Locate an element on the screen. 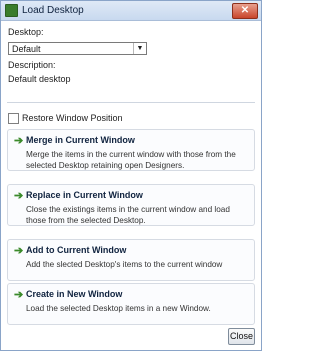 The height and width of the screenshot is (351, 320). option-title: Merge in Current Window is located at coordinates (80, 140).